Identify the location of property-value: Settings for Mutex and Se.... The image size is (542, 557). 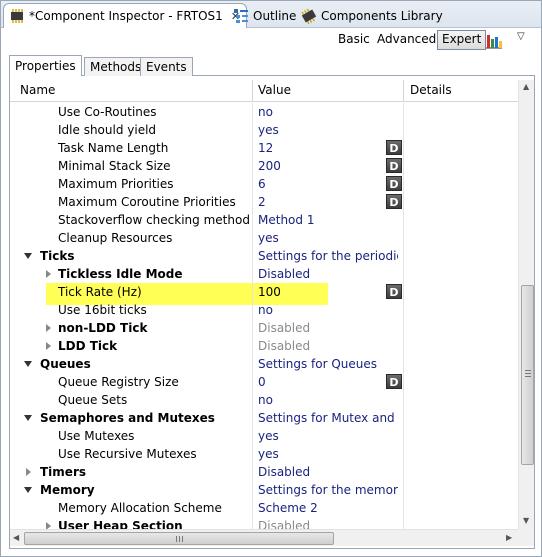
(328, 418).